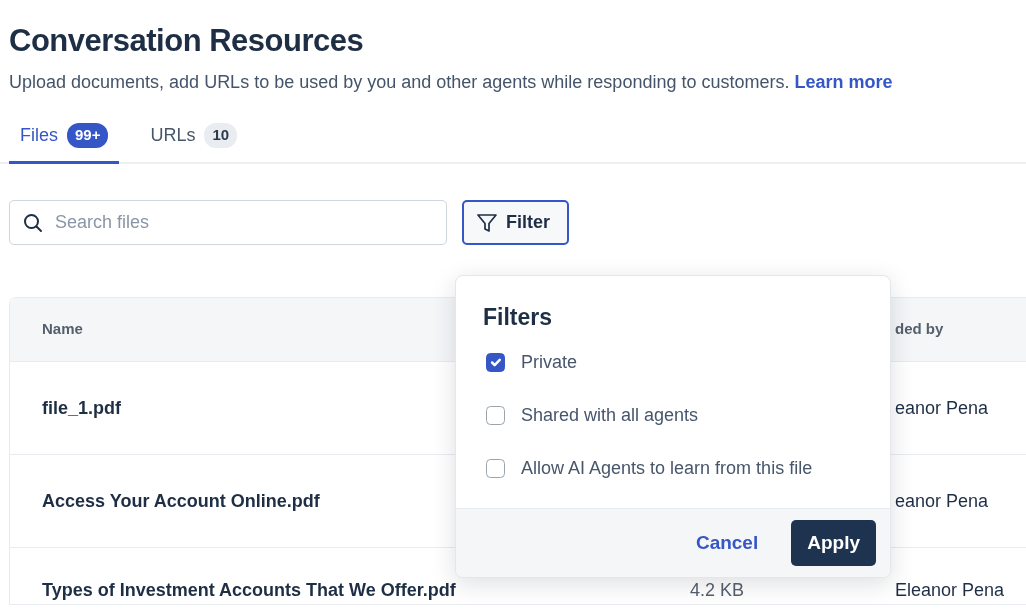 This screenshot has height=616, width=1026. Describe the element at coordinates (81, 407) in the screenshot. I see `file-name: file_1.pdf` at that location.